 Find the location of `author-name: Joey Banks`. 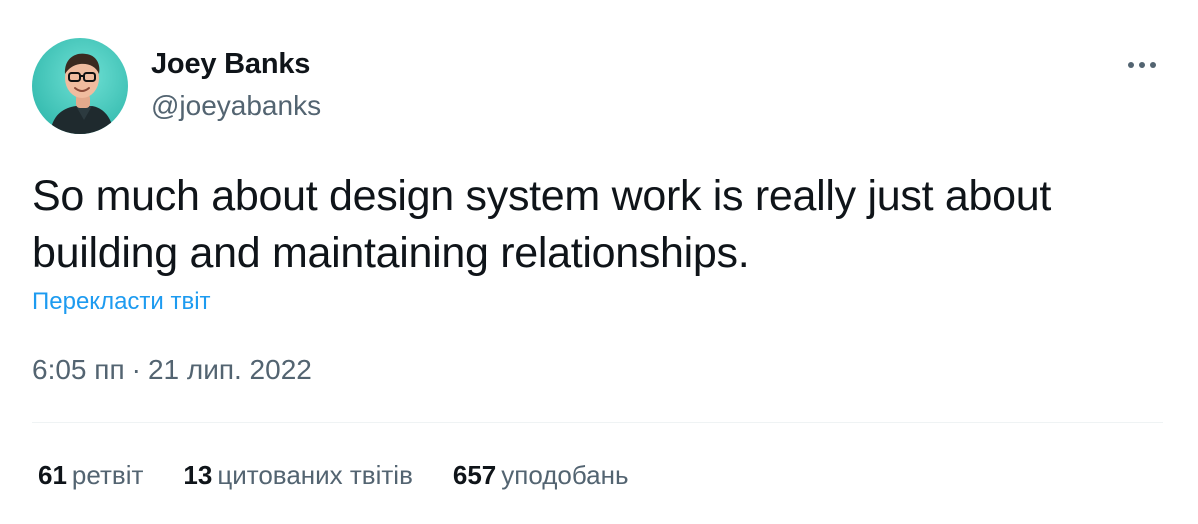

author-name: Joey Banks is located at coordinates (230, 64).